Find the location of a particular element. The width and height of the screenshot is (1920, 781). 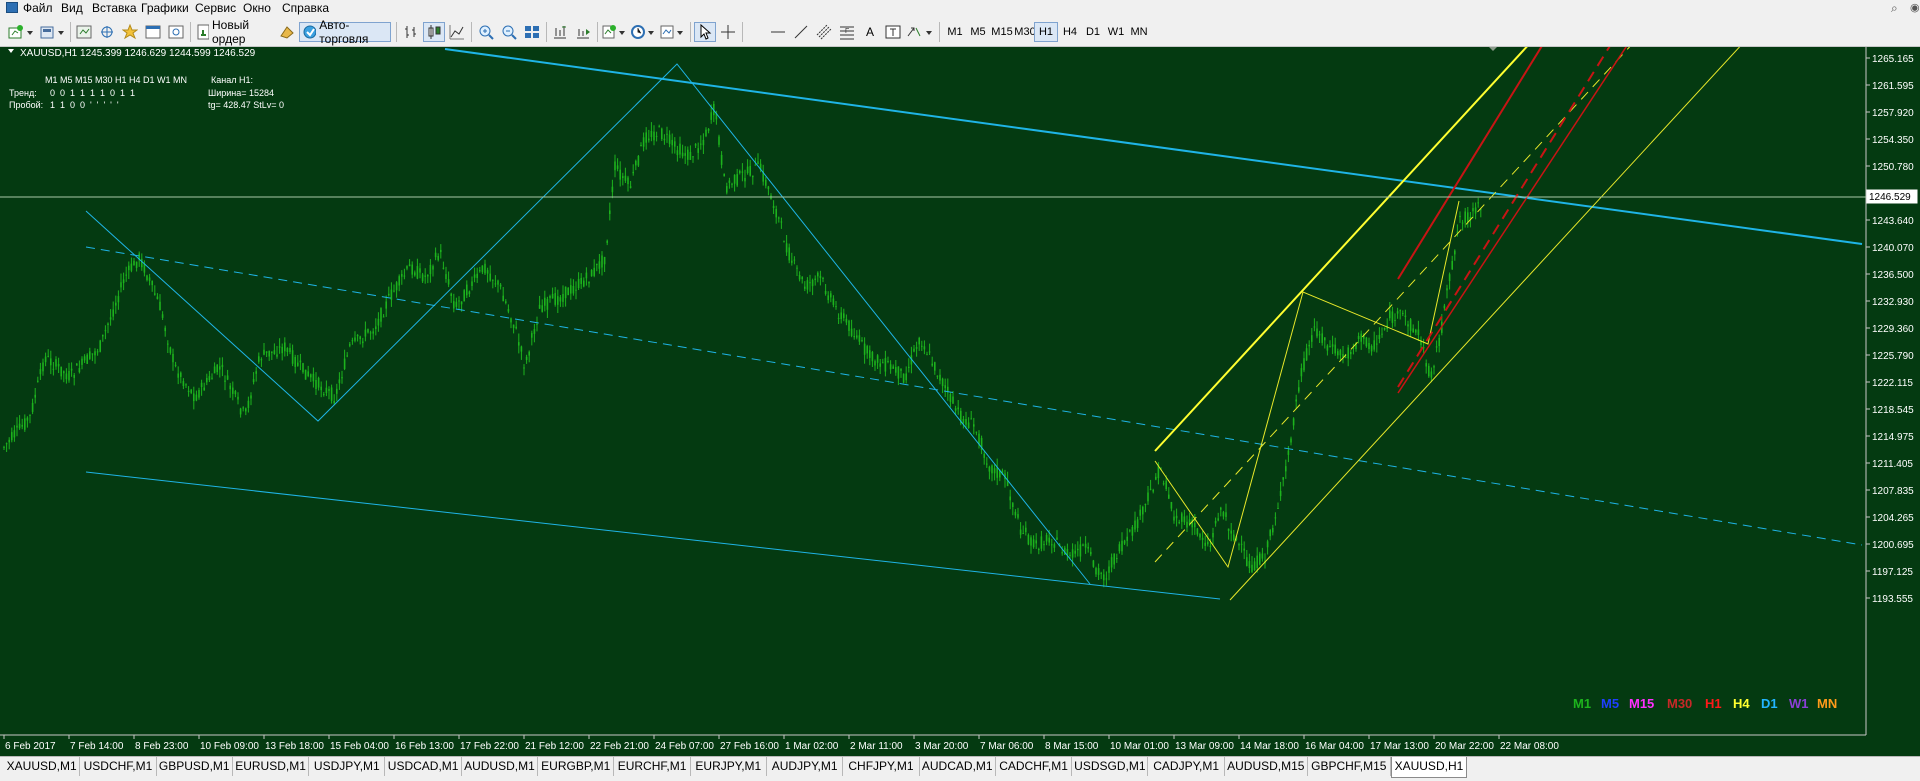

symbol-tab: GBPCHF,M15 is located at coordinates (1349, 766).